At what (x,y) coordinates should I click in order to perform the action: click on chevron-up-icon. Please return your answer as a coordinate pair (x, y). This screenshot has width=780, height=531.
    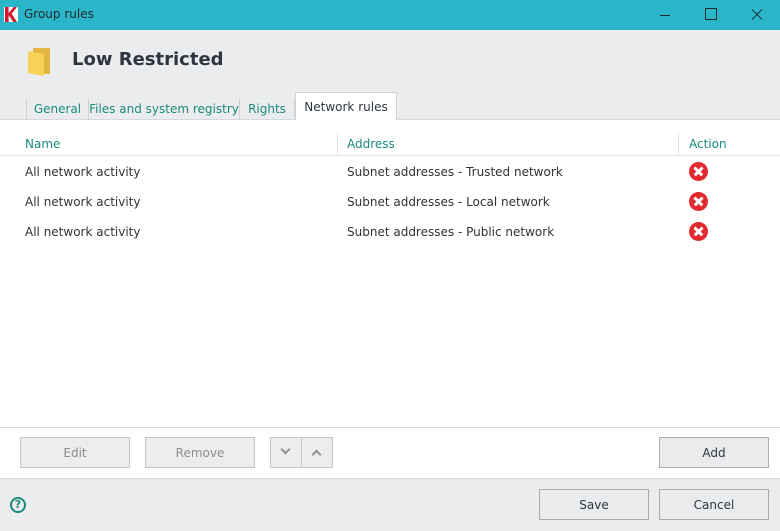
    Looking at the image, I should click on (316, 454).